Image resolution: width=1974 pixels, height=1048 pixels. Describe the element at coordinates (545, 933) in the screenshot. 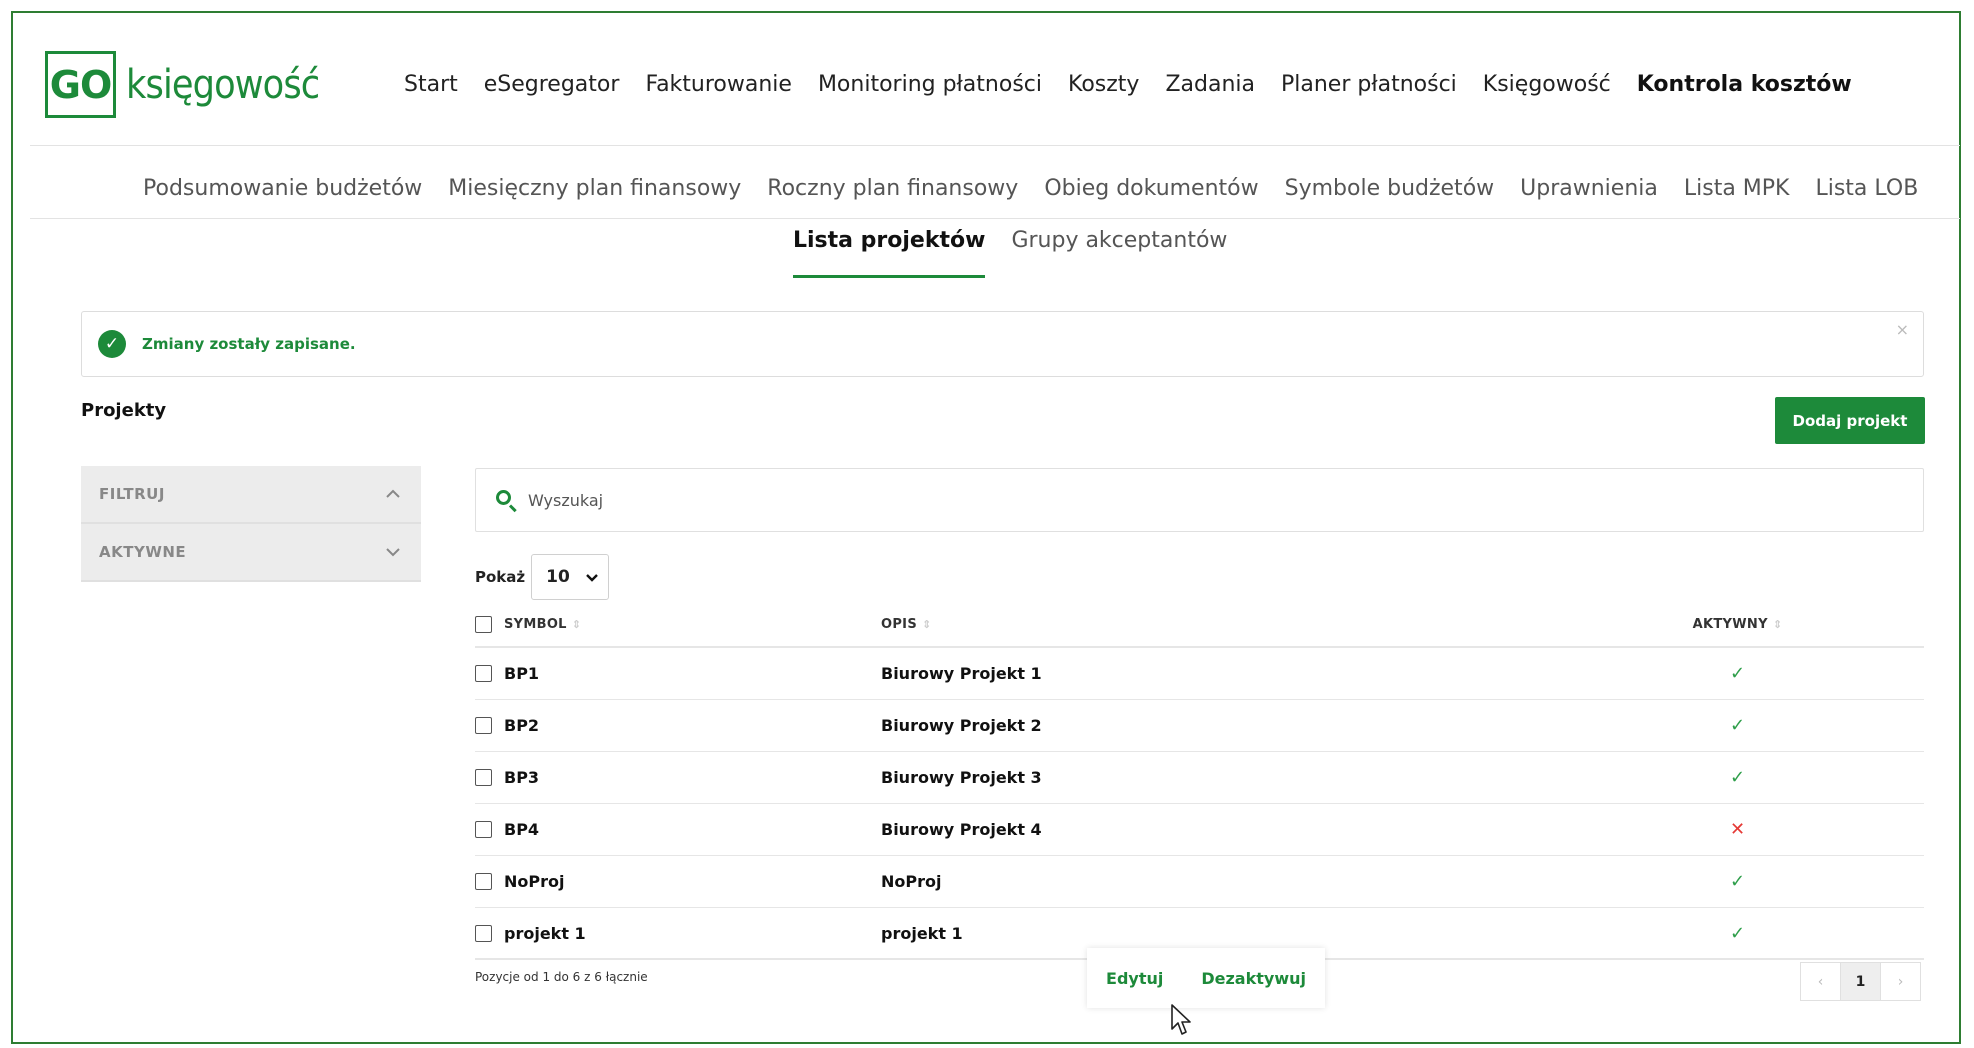

I see `cell-symbol: projekt 1` at that location.